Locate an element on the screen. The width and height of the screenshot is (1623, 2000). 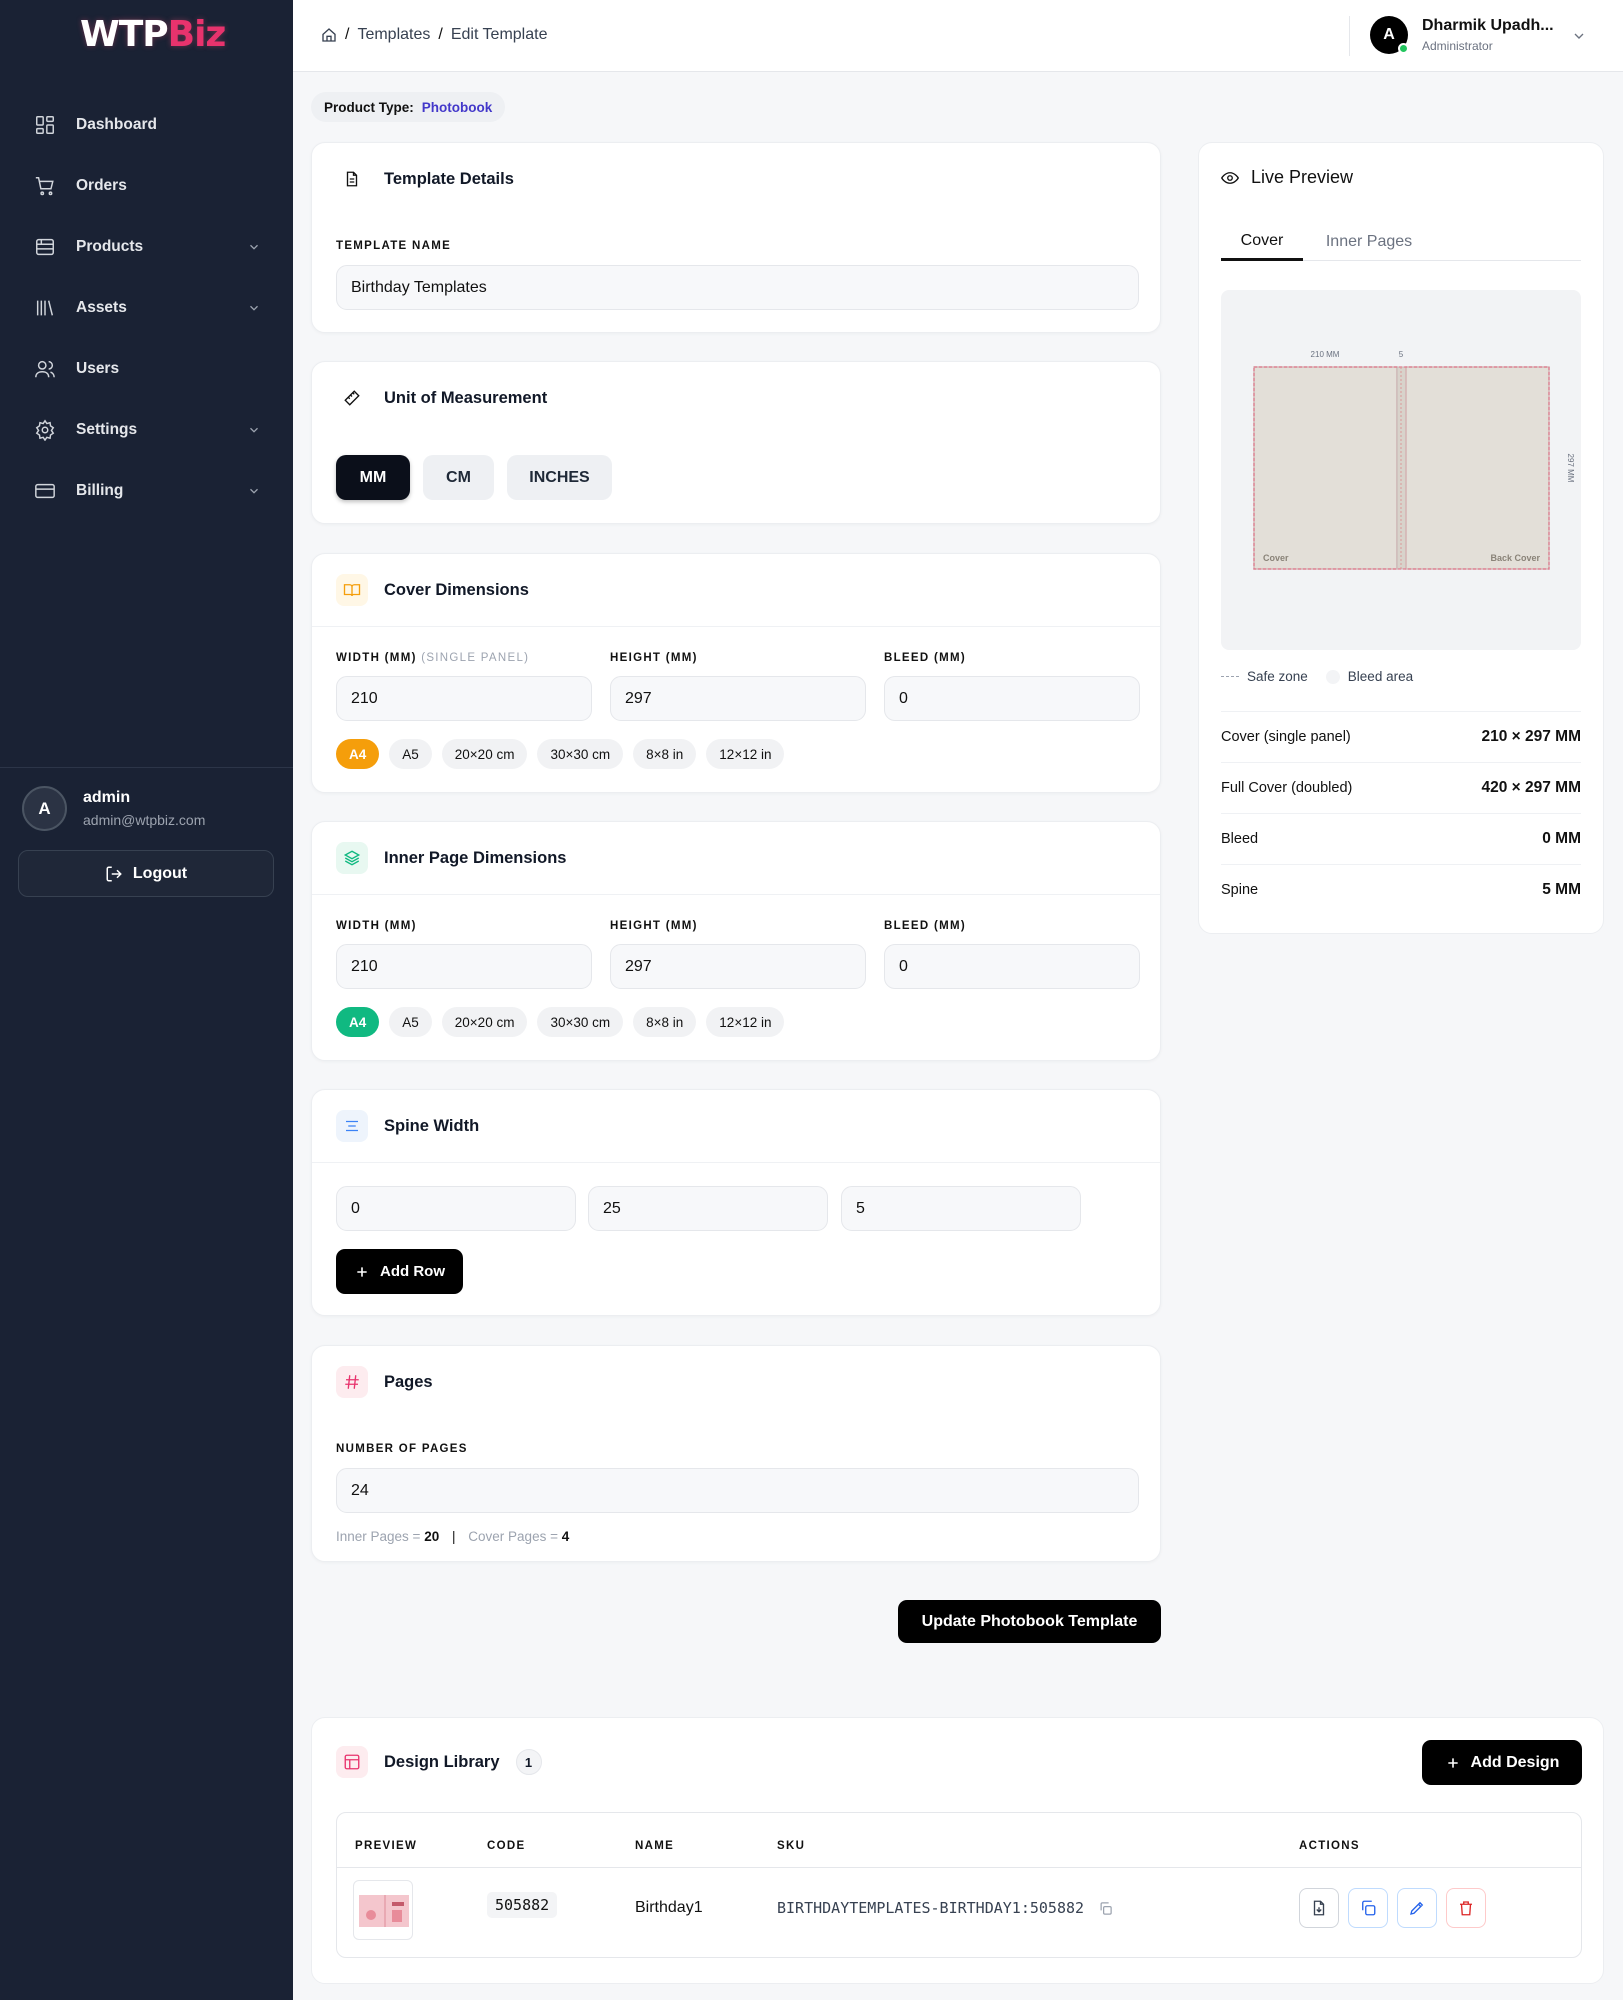
add-row-button: Add Row is located at coordinates (399, 1271).